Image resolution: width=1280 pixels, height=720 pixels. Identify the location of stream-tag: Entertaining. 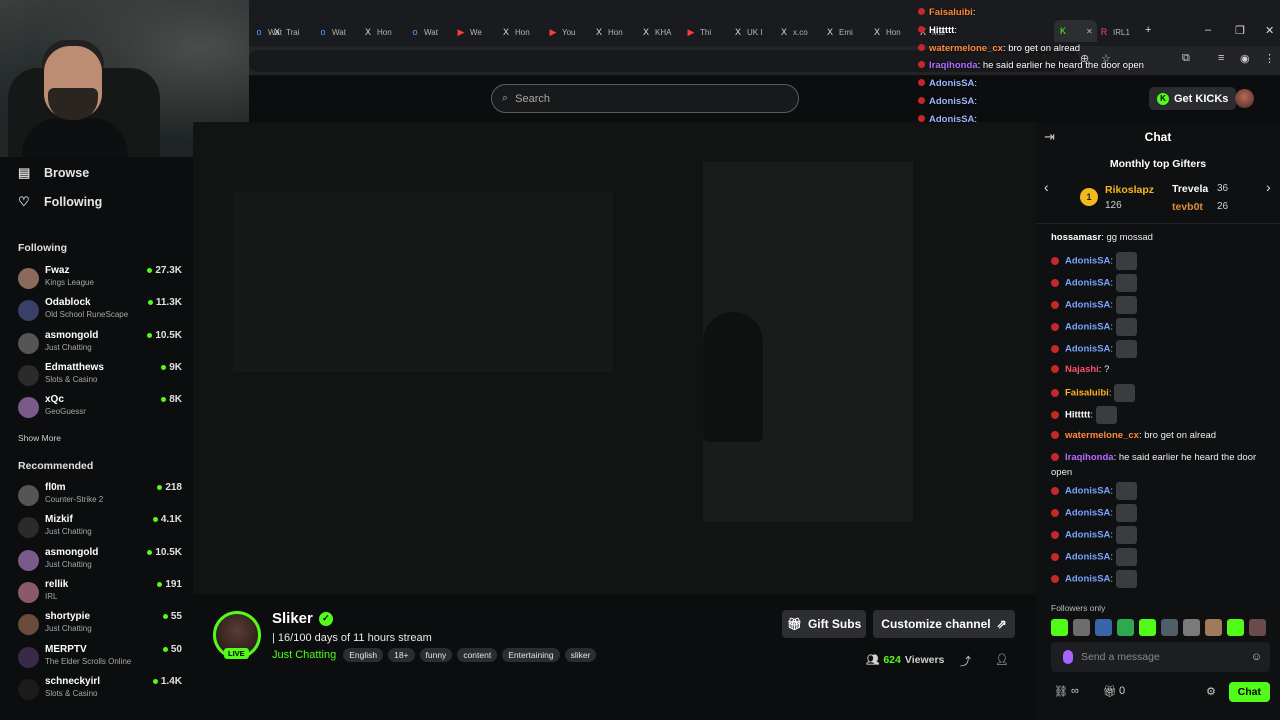
(531, 655).